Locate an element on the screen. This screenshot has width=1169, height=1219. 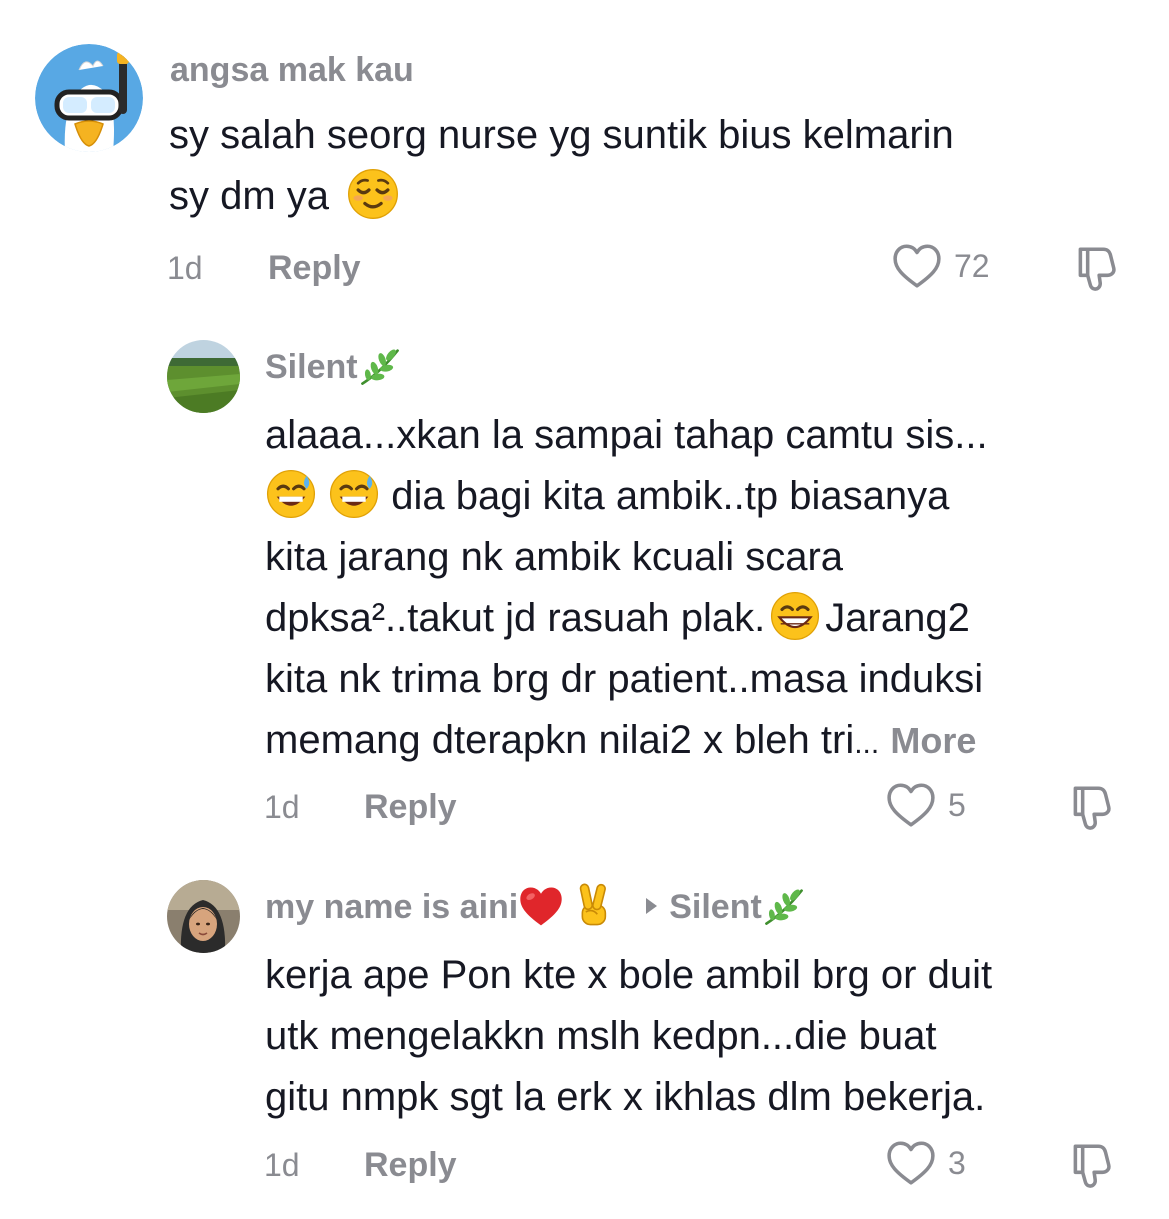
reply-arrow-icon is located at coordinates (652, 906).